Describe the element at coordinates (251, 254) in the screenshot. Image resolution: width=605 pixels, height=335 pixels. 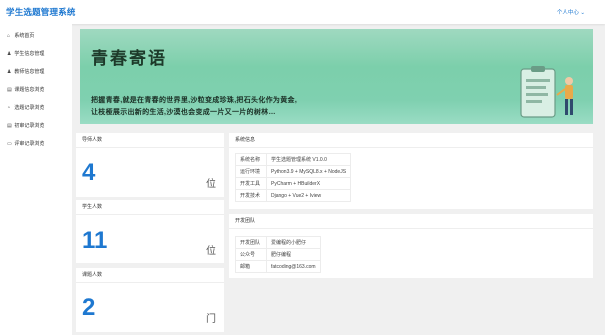
I see `info-key: 公众号` at that location.